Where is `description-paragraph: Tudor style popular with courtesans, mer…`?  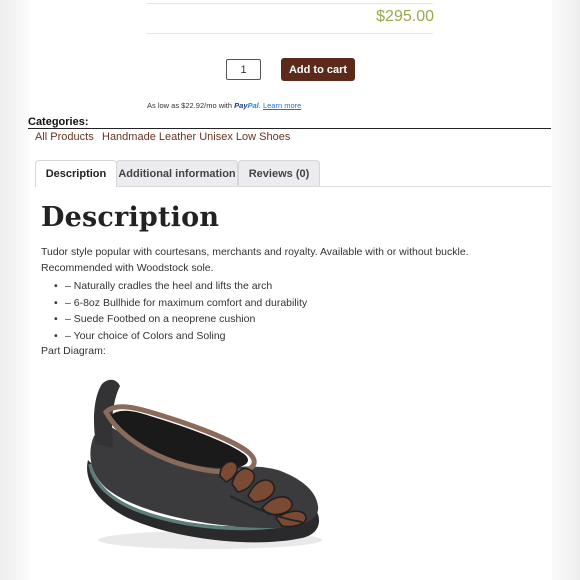 description-paragraph: Tudor style popular with courtesans, mer… is located at coordinates (255, 260).